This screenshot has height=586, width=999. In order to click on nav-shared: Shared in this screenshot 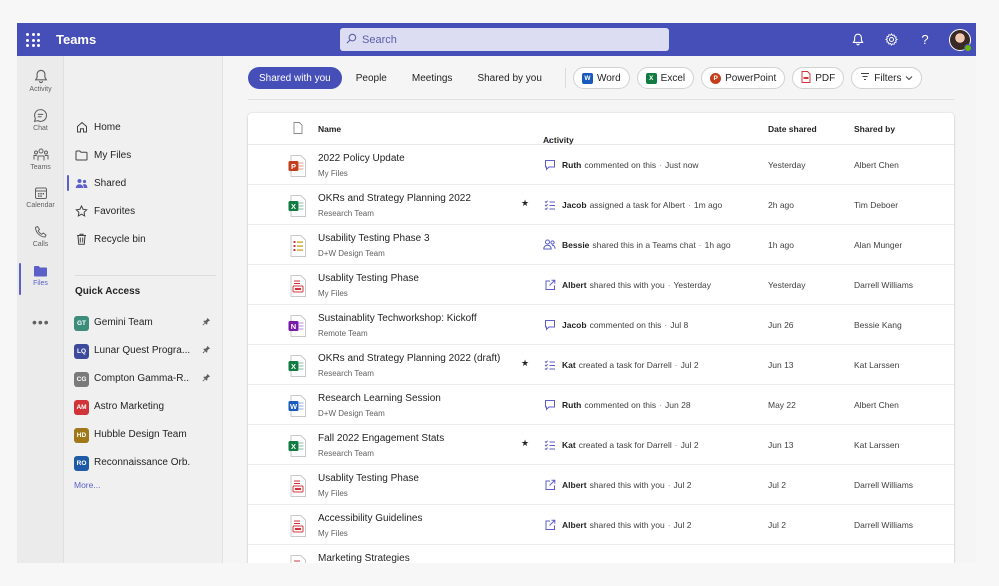, I will do `click(143, 183)`.